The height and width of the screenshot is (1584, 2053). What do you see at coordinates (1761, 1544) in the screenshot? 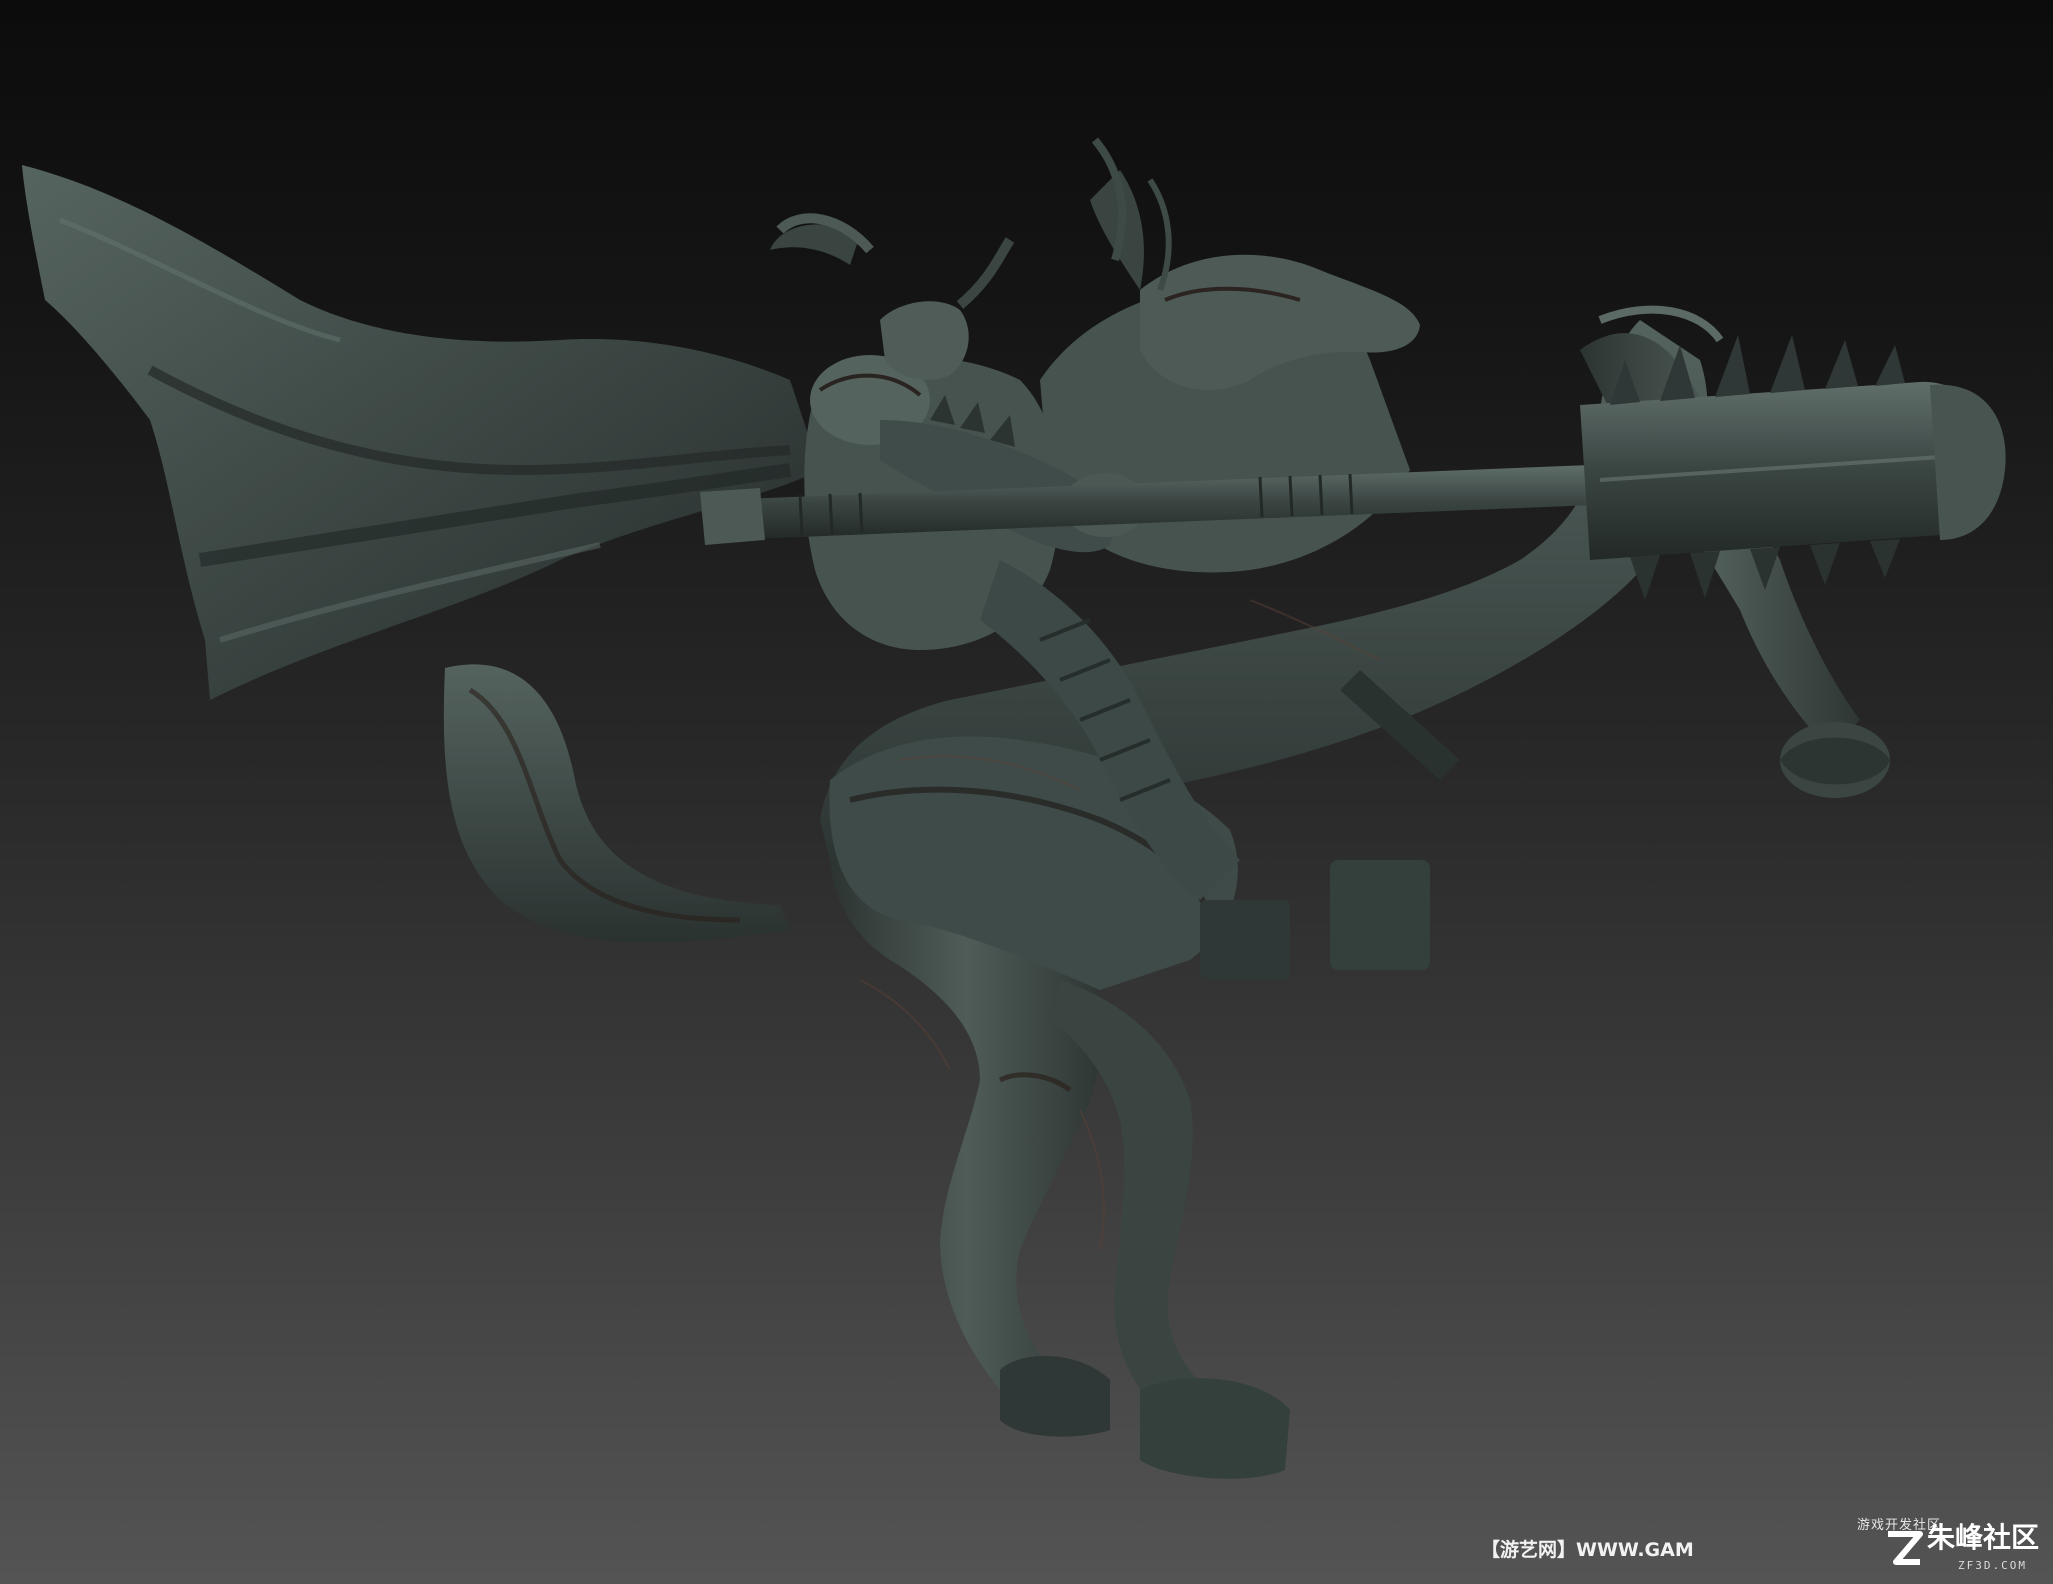
I see `watermark: 游戏开发社区 【游艺网】WWW.GAM 朱峰社区 ZF3D.COM` at bounding box center [1761, 1544].